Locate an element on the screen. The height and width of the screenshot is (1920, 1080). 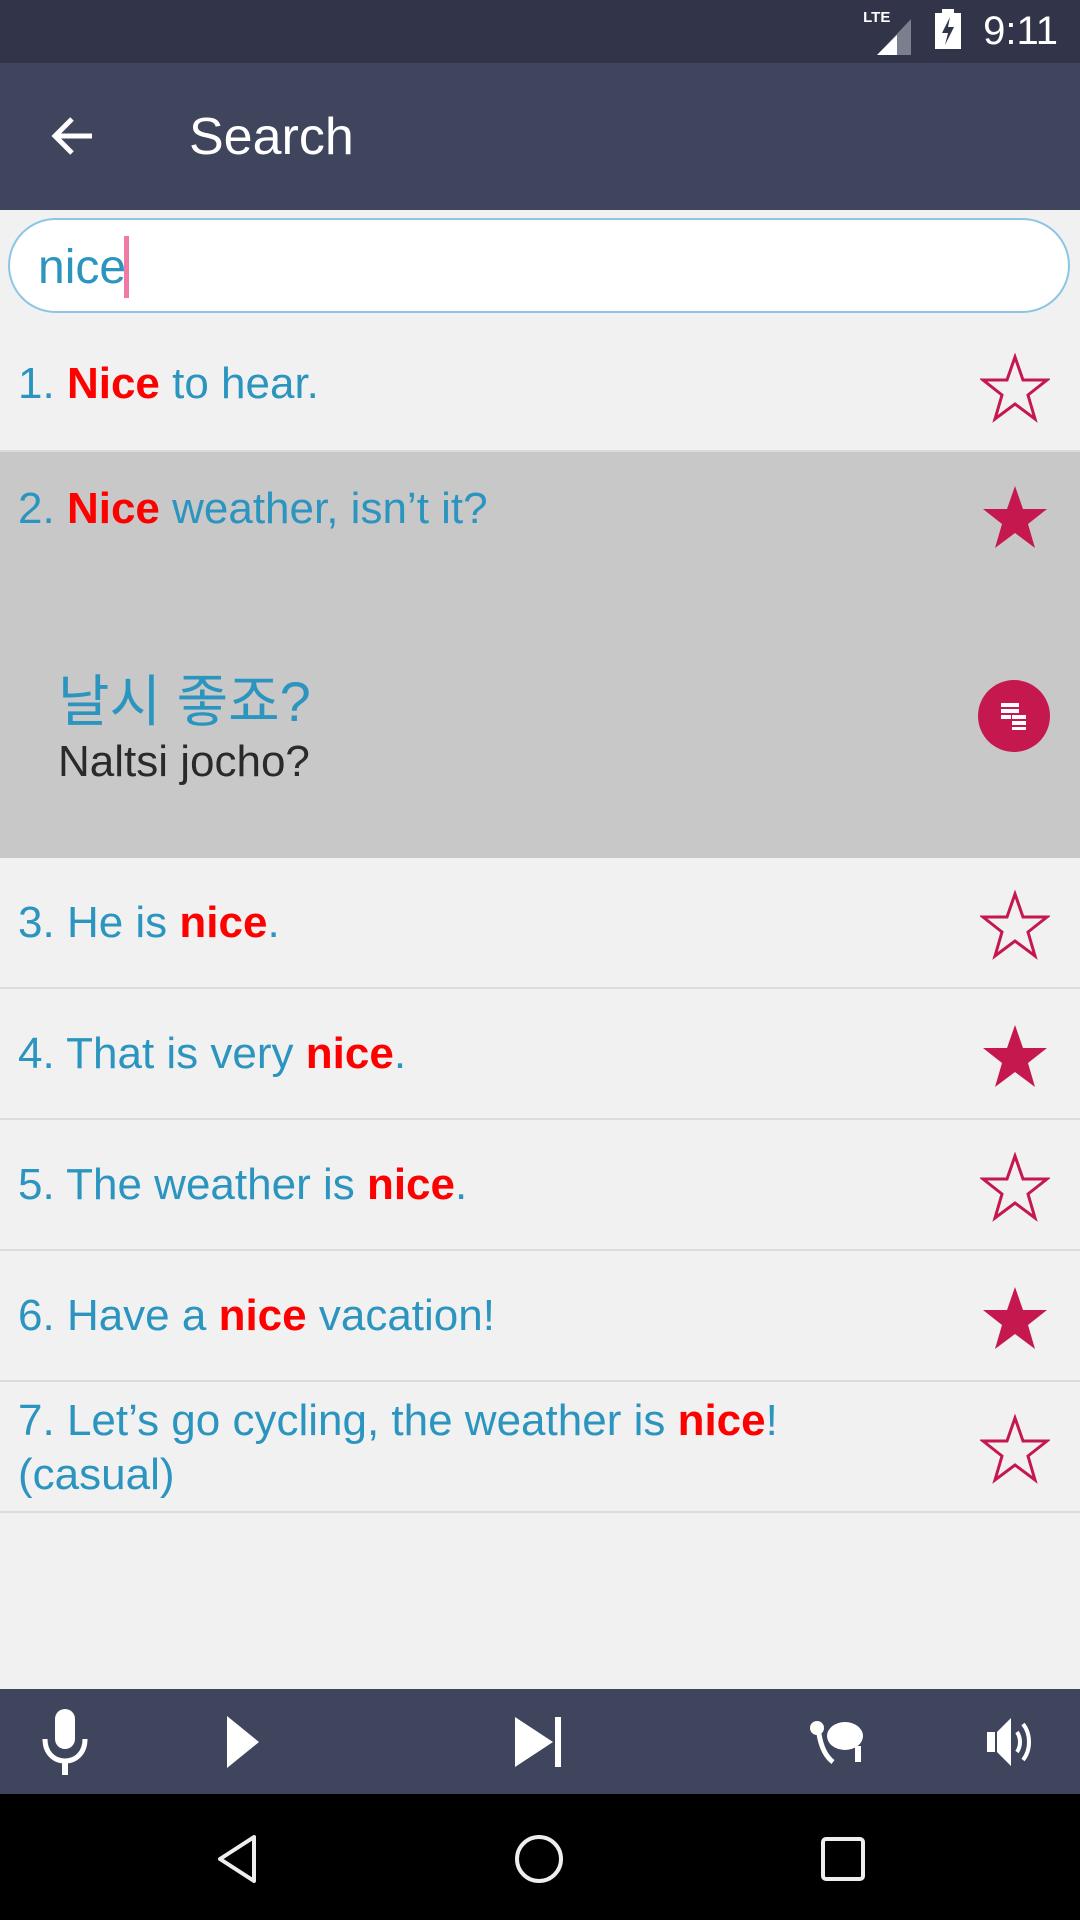
show-details-button is located at coordinates (1014, 716).